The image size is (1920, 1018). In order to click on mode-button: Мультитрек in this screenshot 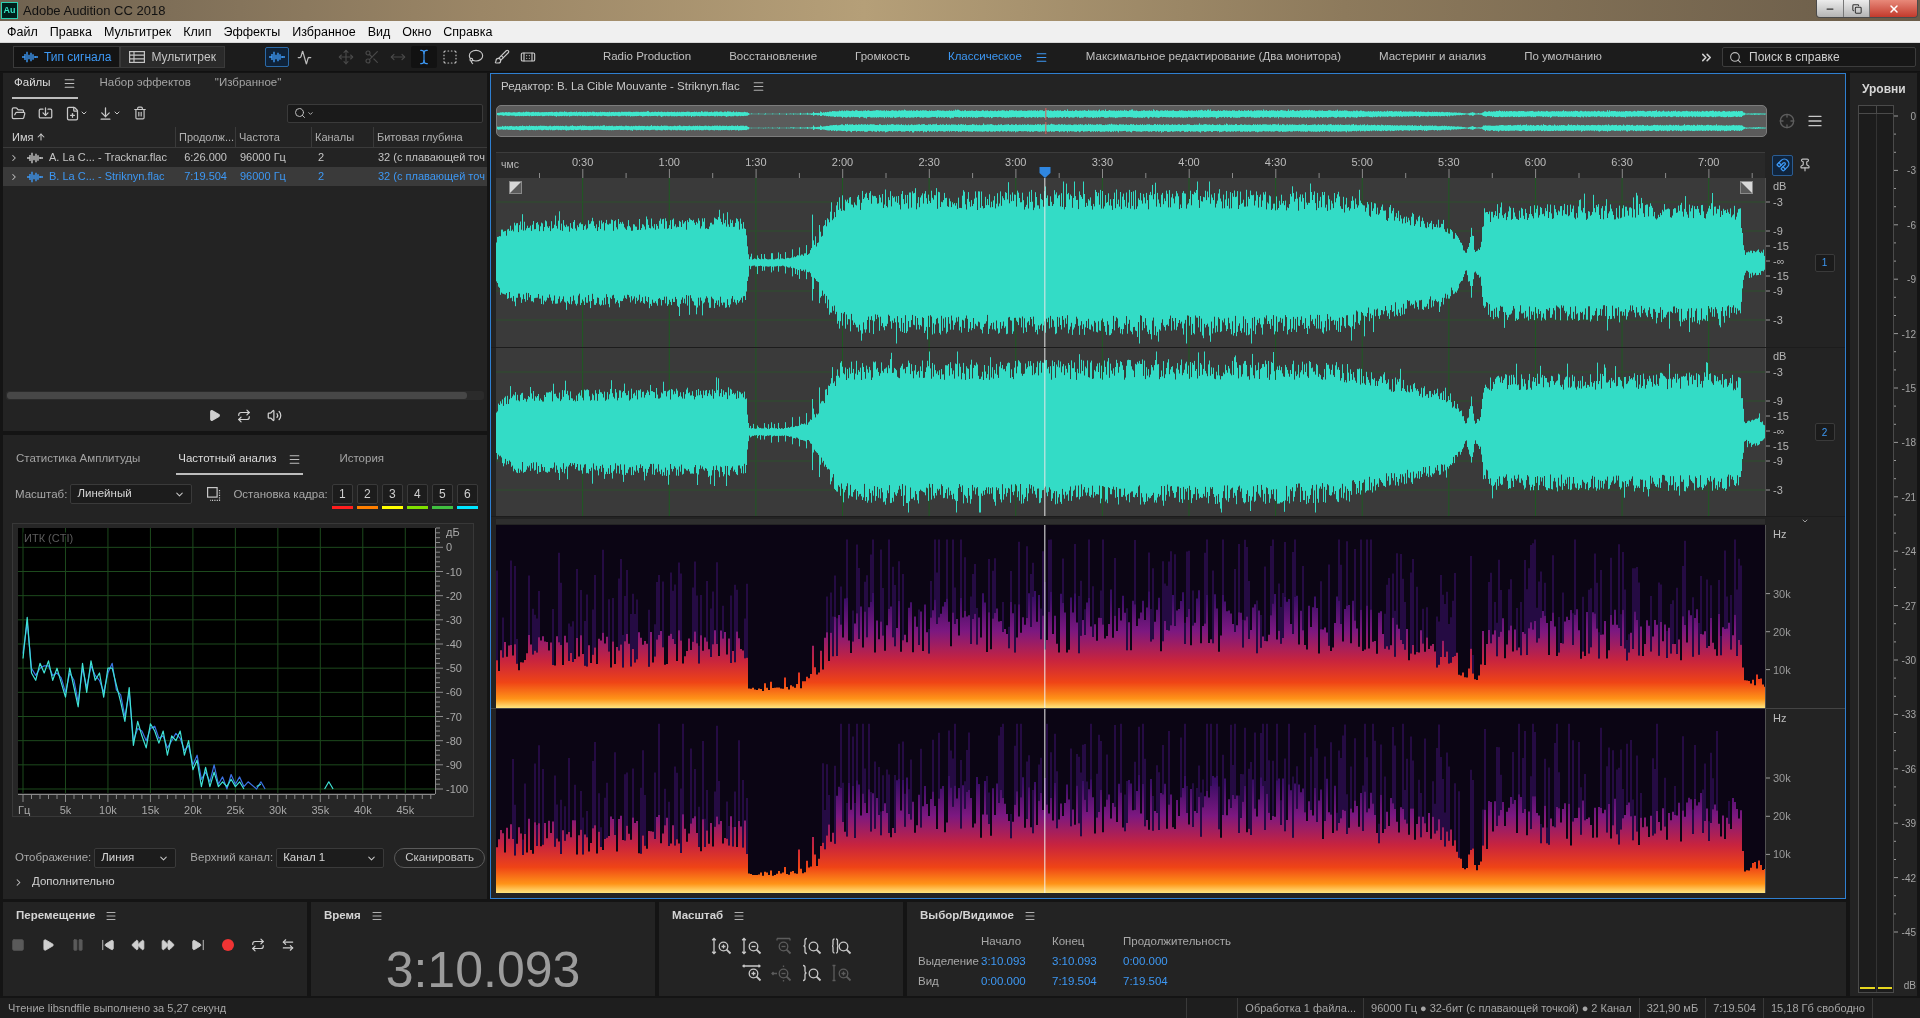, I will do `click(172, 57)`.